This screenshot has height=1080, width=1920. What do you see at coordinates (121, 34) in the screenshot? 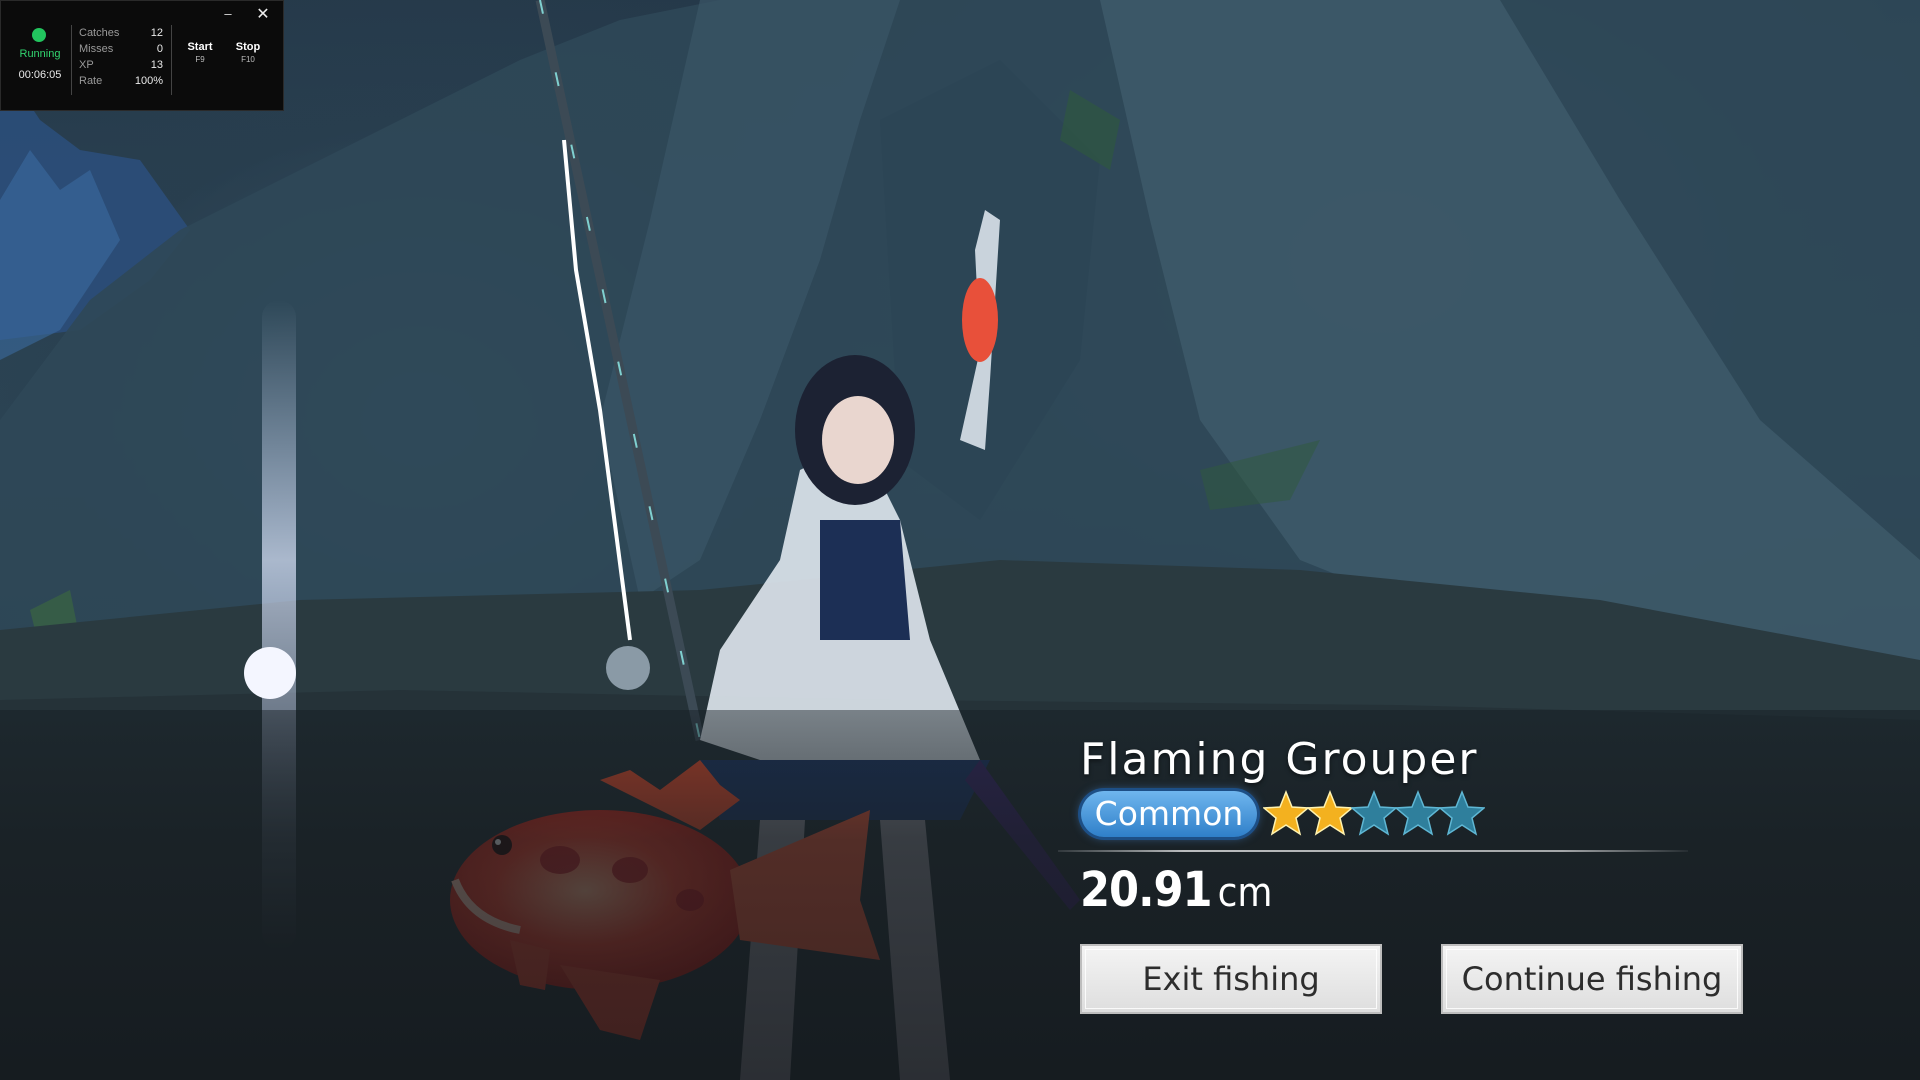
I see `stat-row: Catches 12` at bounding box center [121, 34].